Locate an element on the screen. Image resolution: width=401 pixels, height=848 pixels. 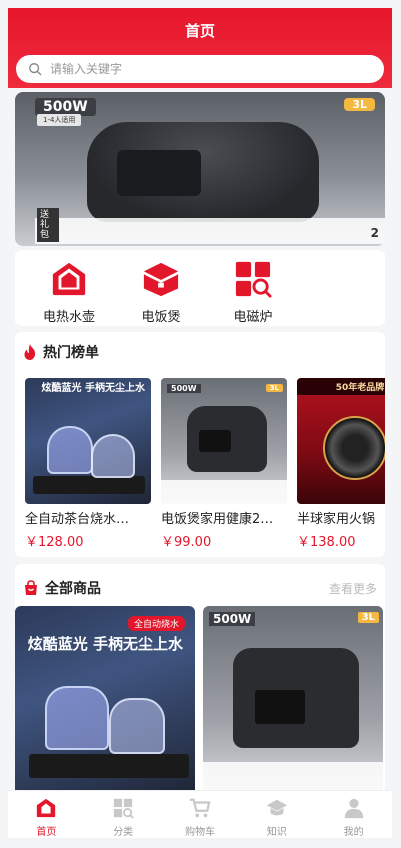
search-icon is located at coordinates (35, 69).